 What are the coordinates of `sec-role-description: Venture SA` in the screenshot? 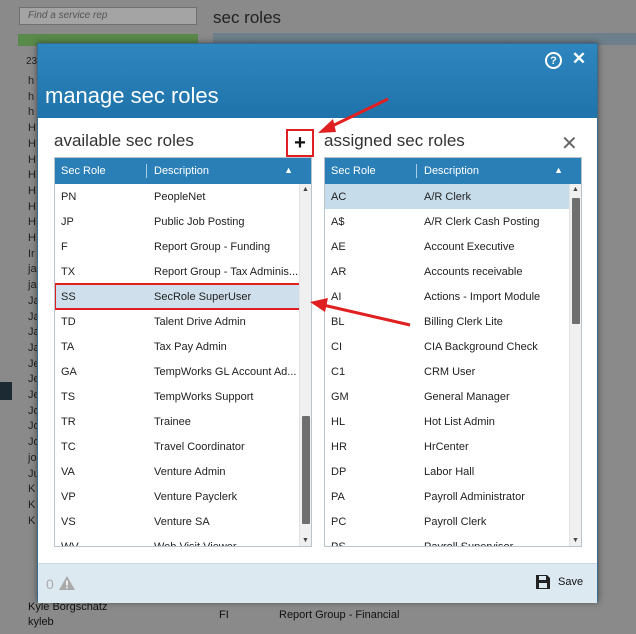 It's located at (182, 521).